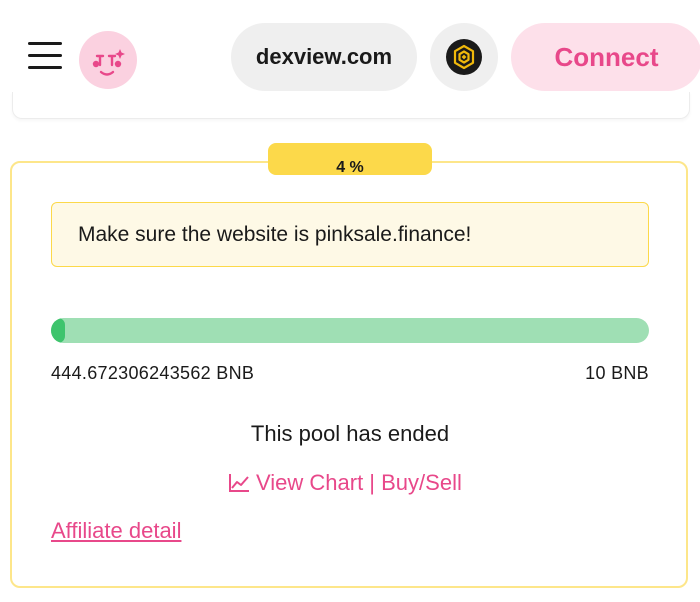 This screenshot has height=602, width=700. What do you see at coordinates (45, 56) in the screenshot?
I see `hamburger-menu-icon` at bounding box center [45, 56].